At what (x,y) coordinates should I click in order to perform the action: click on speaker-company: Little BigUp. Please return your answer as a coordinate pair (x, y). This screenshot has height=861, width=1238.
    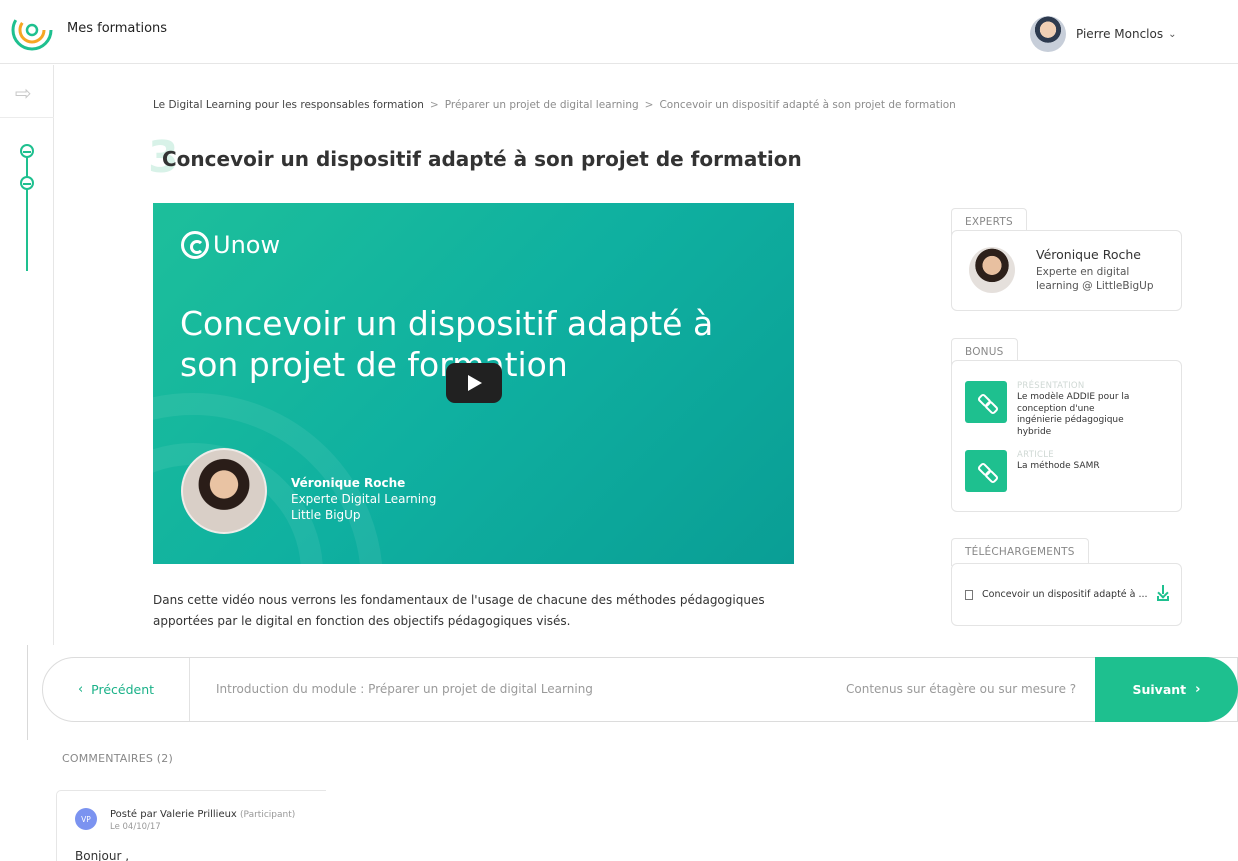
    Looking at the image, I should click on (326, 515).